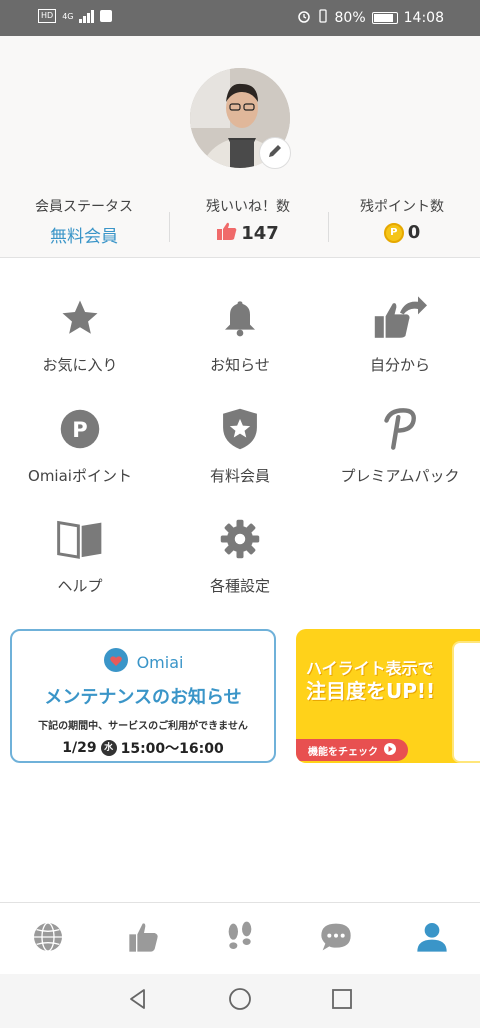  What do you see at coordinates (400, 320) in the screenshot?
I see `thumb-arrow-icon` at bounding box center [400, 320].